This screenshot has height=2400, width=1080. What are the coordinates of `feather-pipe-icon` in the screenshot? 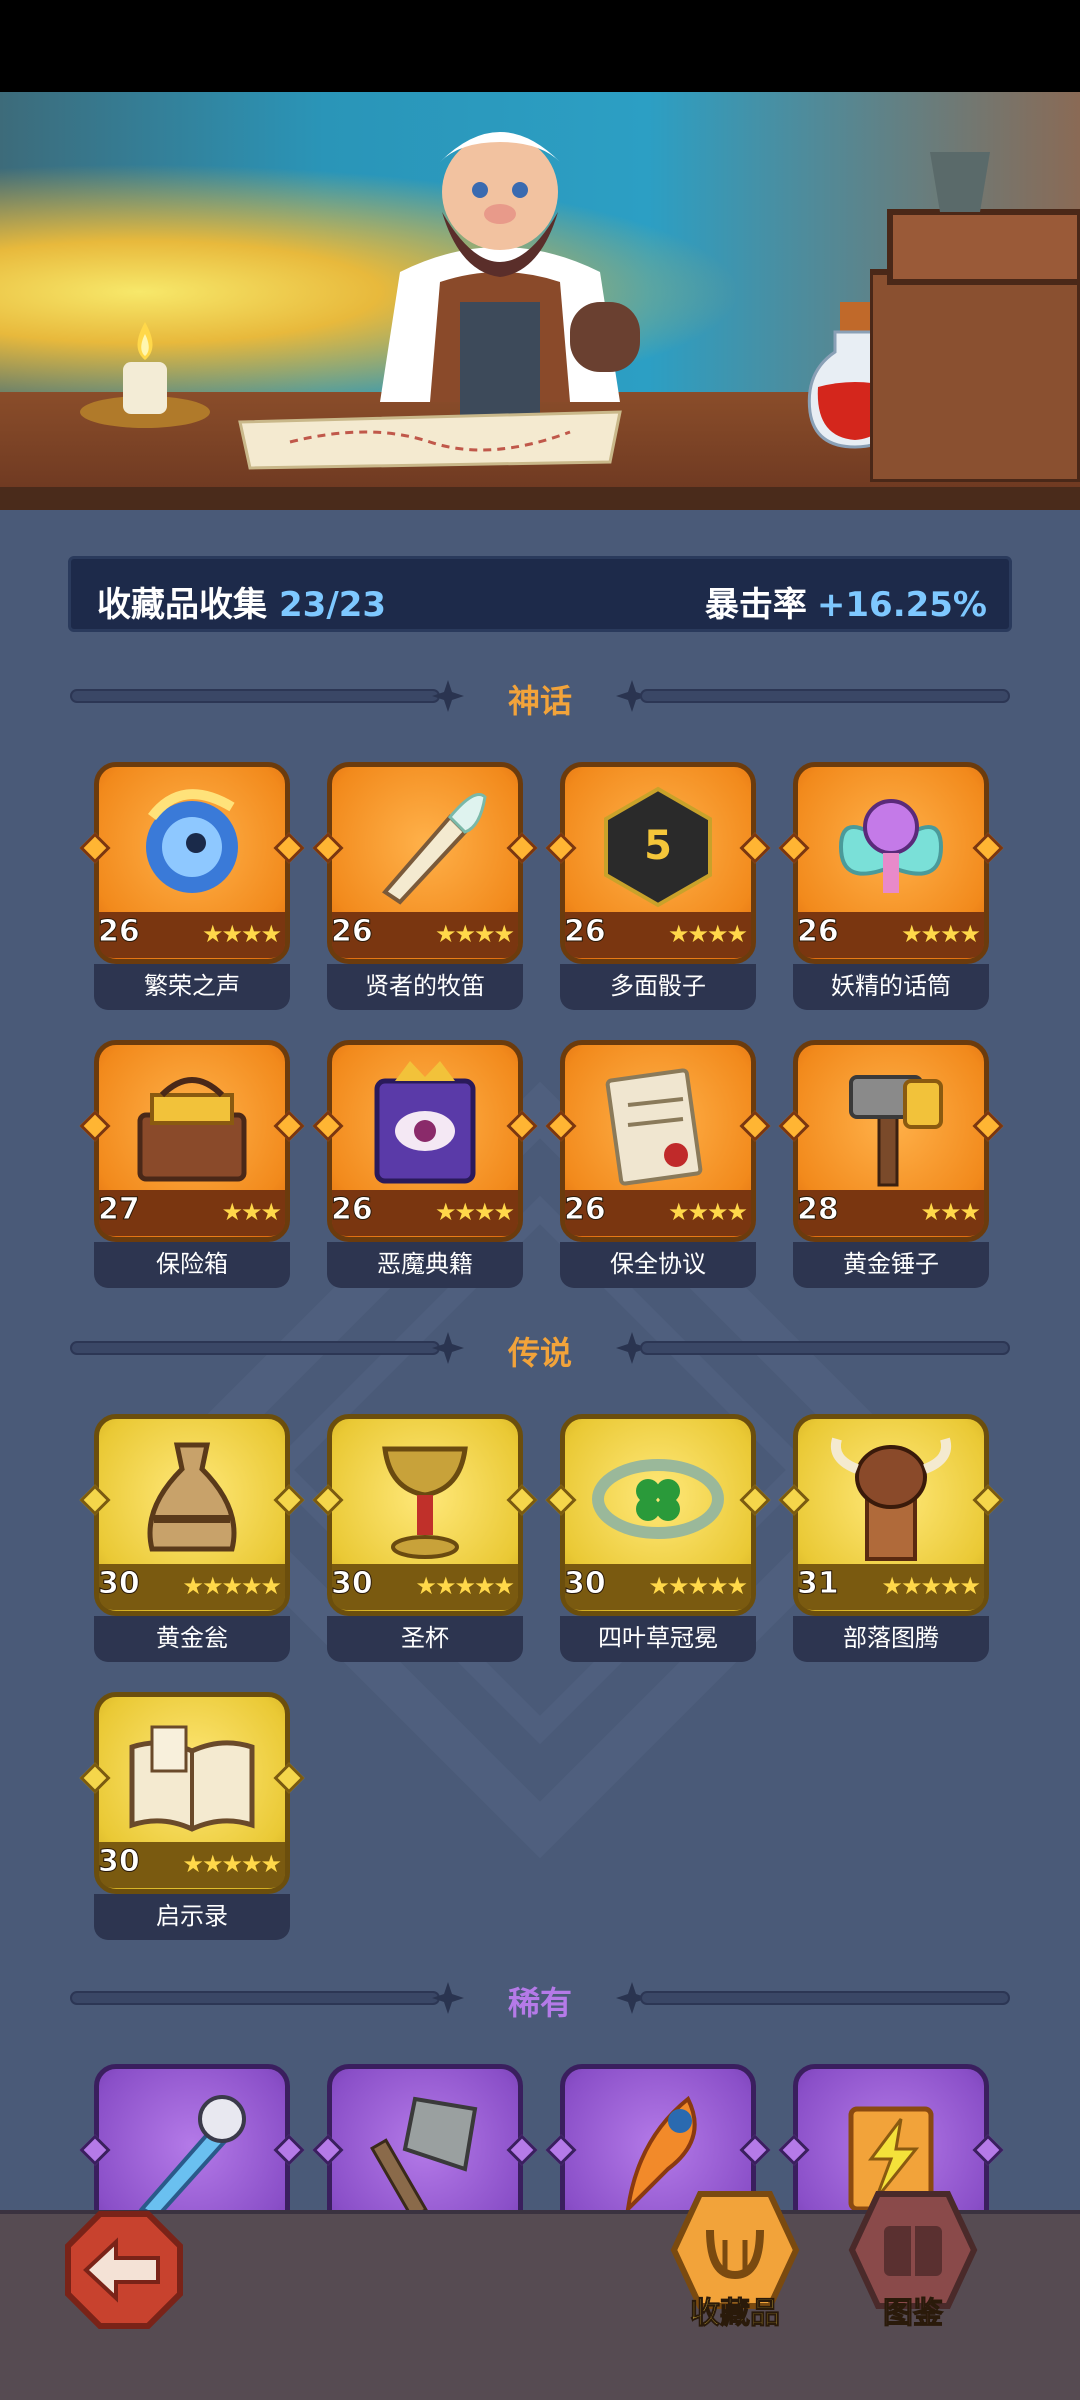 It's located at (434, 849).